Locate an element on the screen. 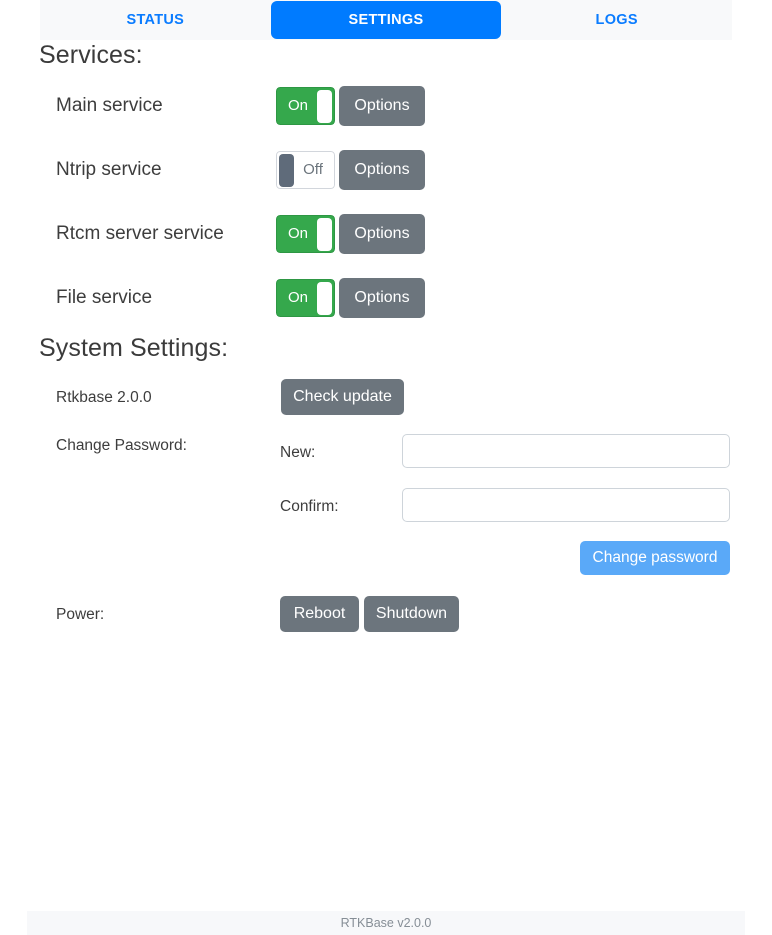  tab-logs-label: LOGS is located at coordinates (616, 20).